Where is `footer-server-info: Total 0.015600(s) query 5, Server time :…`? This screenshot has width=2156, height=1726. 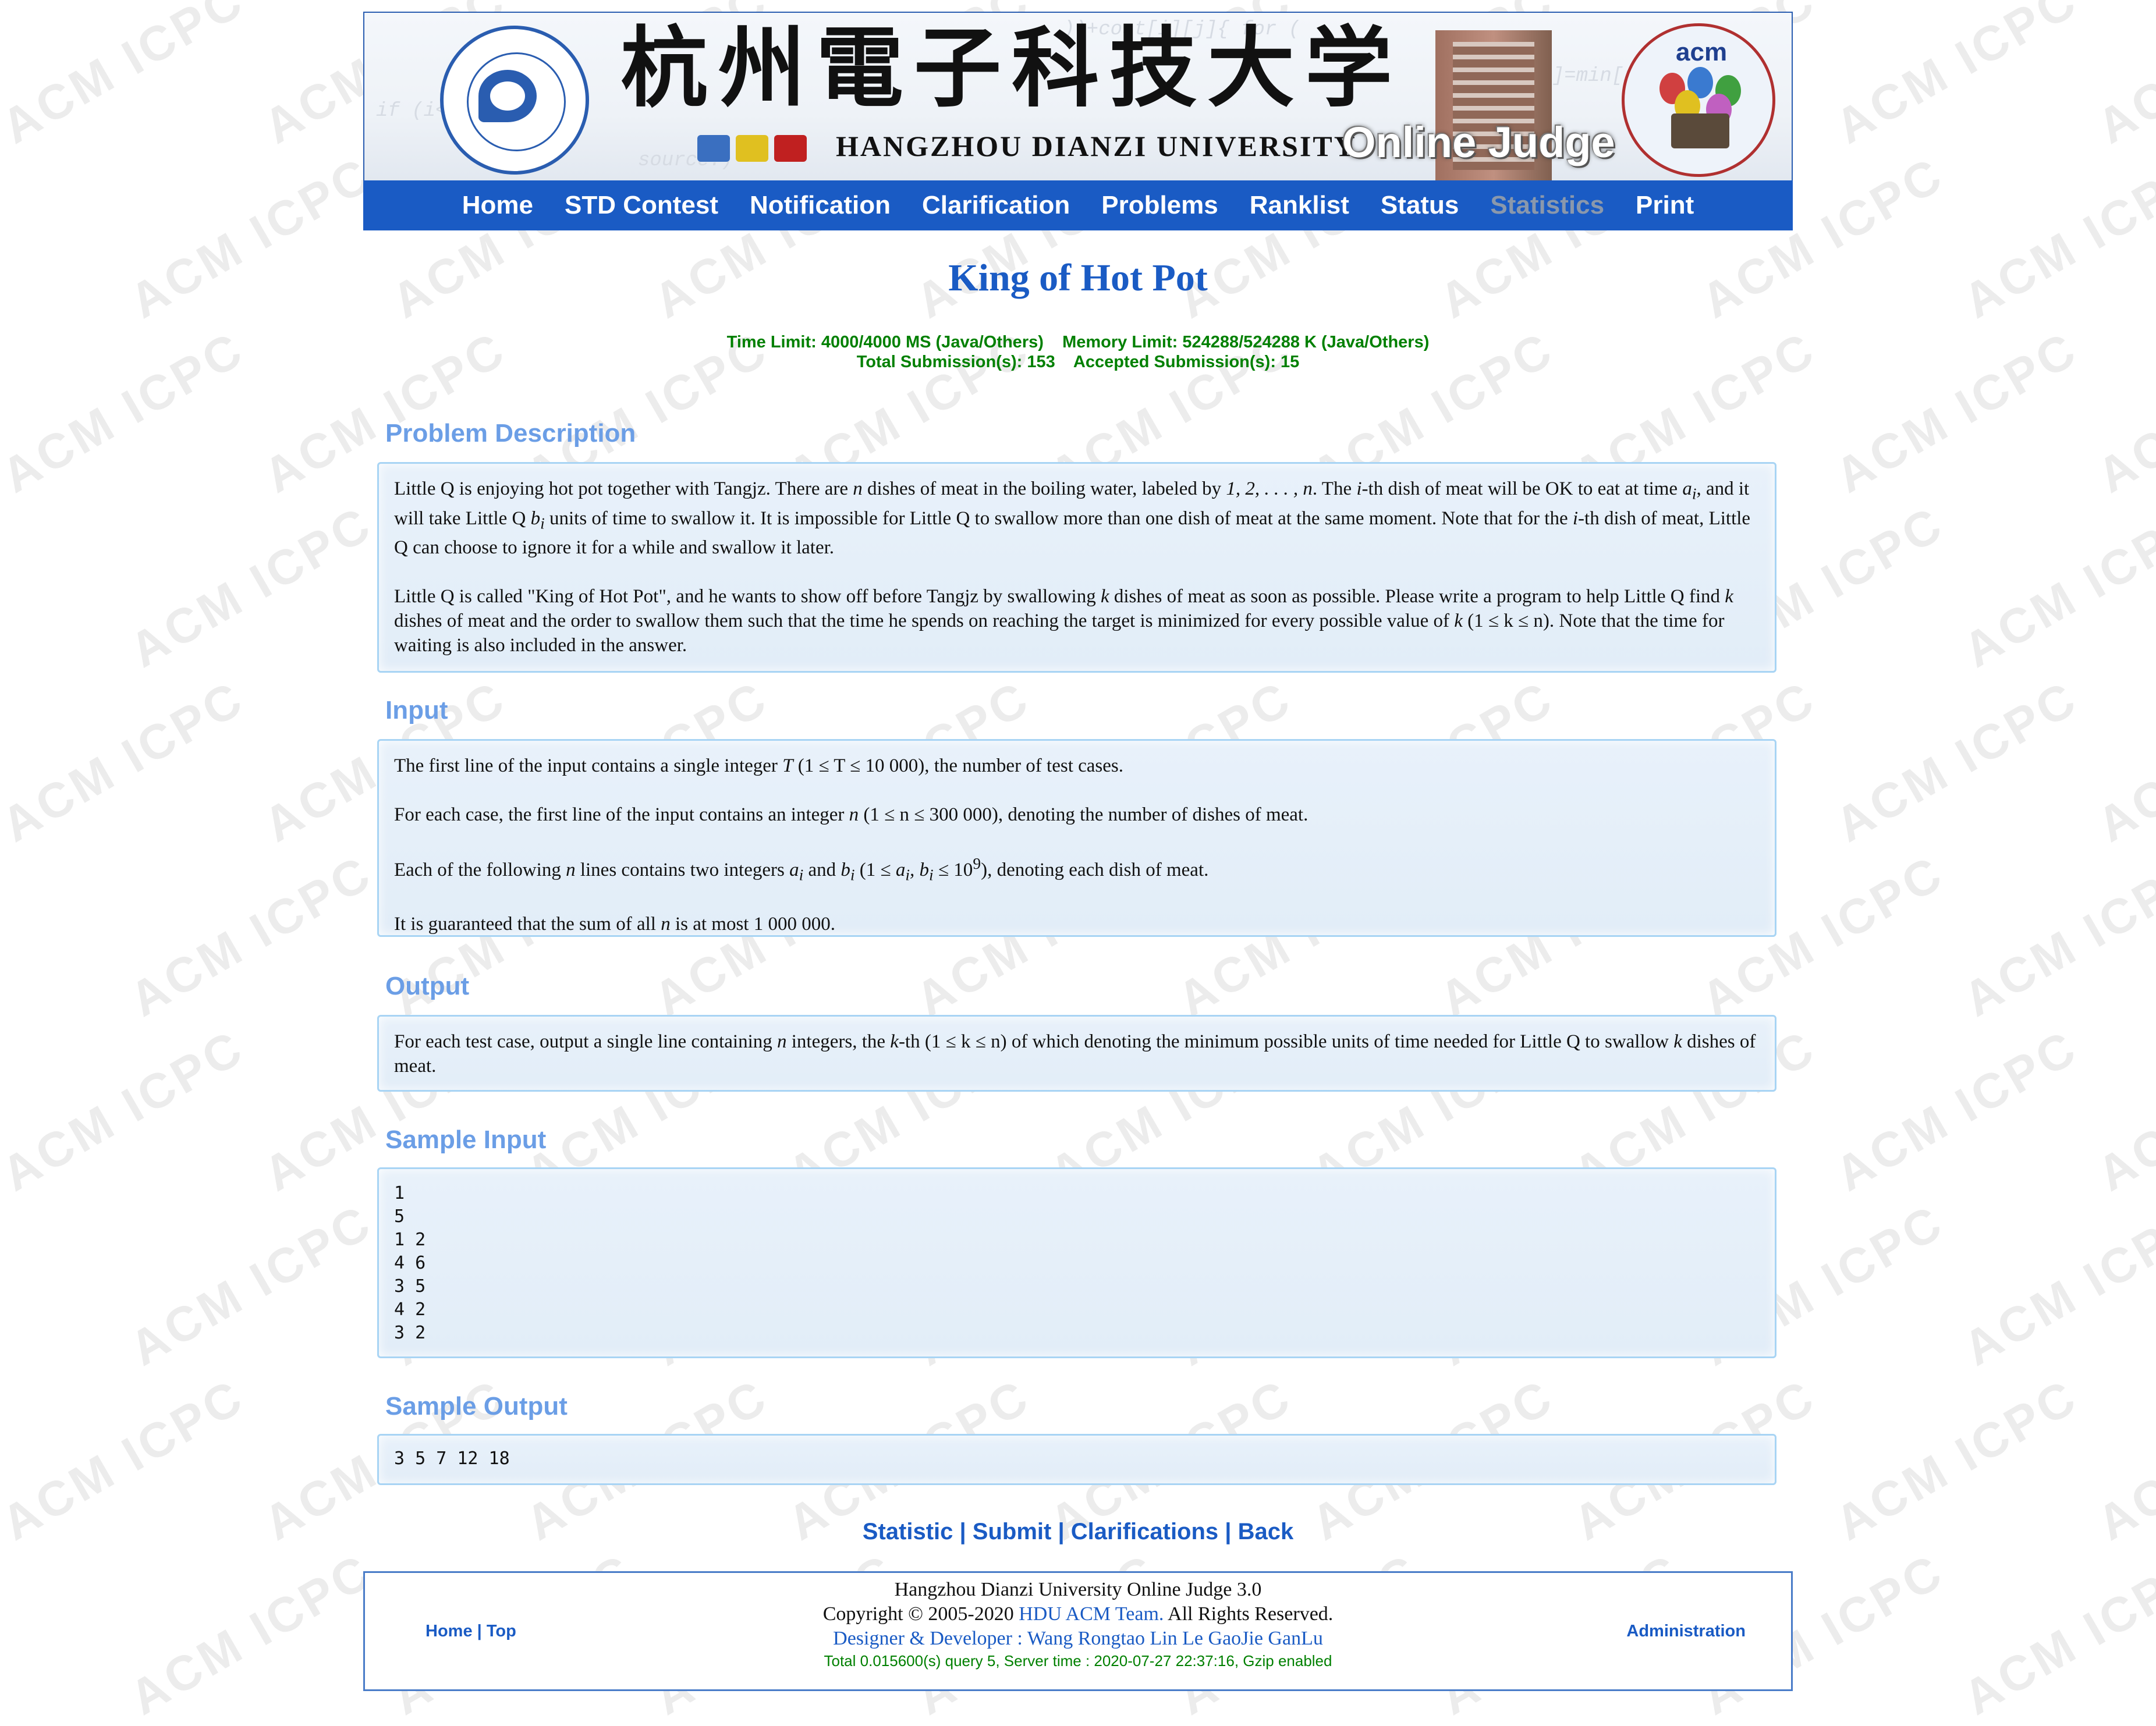 footer-server-info: Total 0.015600(s) query 5, Server time :… is located at coordinates (1078, 1661).